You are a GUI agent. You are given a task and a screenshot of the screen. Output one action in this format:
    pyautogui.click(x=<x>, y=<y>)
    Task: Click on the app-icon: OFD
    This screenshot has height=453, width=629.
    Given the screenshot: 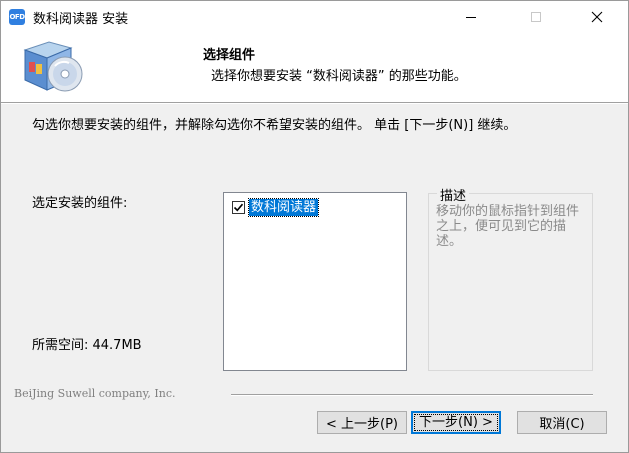 What is the action you would take?
    pyautogui.click(x=17, y=17)
    